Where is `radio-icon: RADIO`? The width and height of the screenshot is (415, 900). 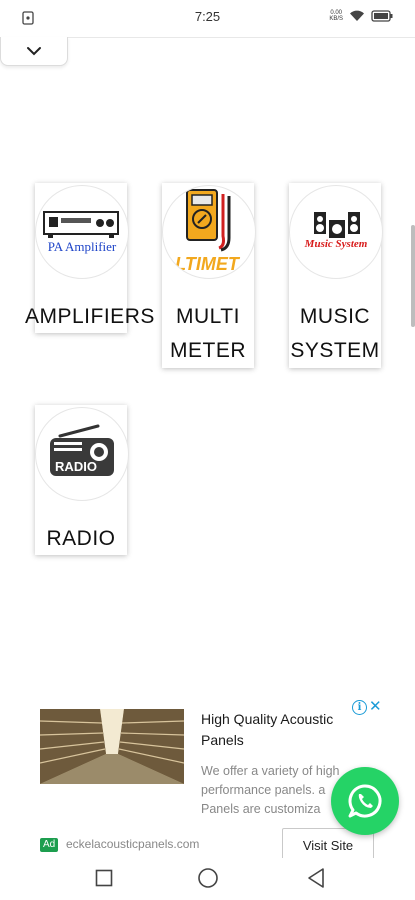 radio-icon: RADIO is located at coordinates (82, 450).